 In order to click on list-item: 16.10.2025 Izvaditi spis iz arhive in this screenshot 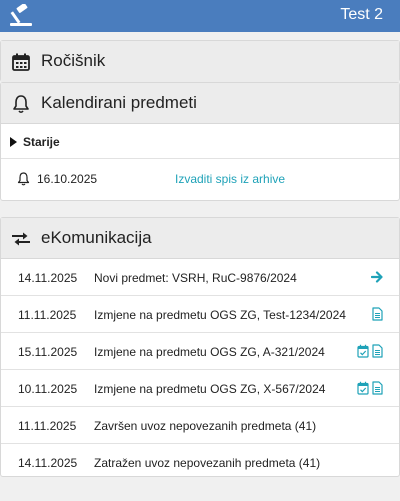, I will do `click(200, 178)`.